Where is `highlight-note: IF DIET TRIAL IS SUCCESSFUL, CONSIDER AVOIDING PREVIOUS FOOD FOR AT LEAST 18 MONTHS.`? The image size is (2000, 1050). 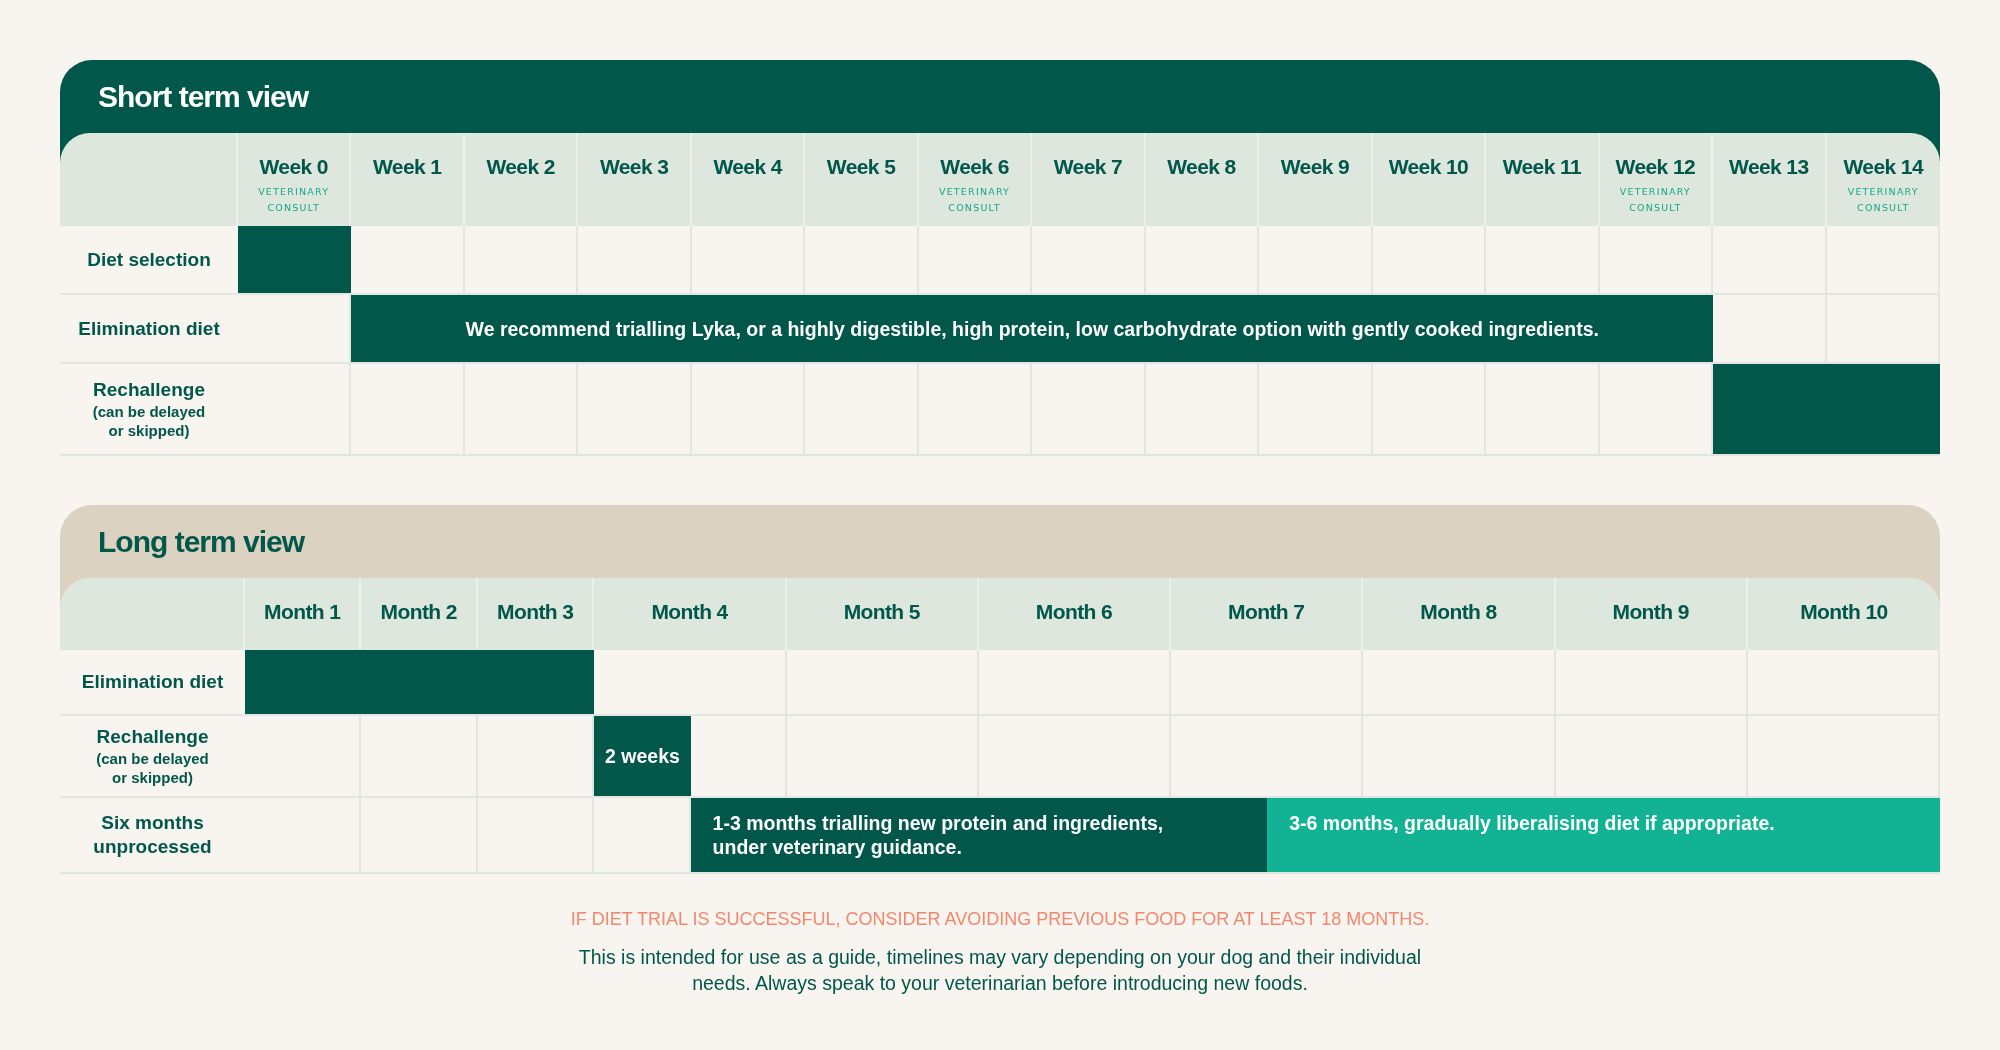 highlight-note: IF DIET TRIAL IS SUCCESSFUL, CONSIDER AVOIDING PREVIOUS FOOD FOR AT LEAST 18 MONTHS. is located at coordinates (1000, 919).